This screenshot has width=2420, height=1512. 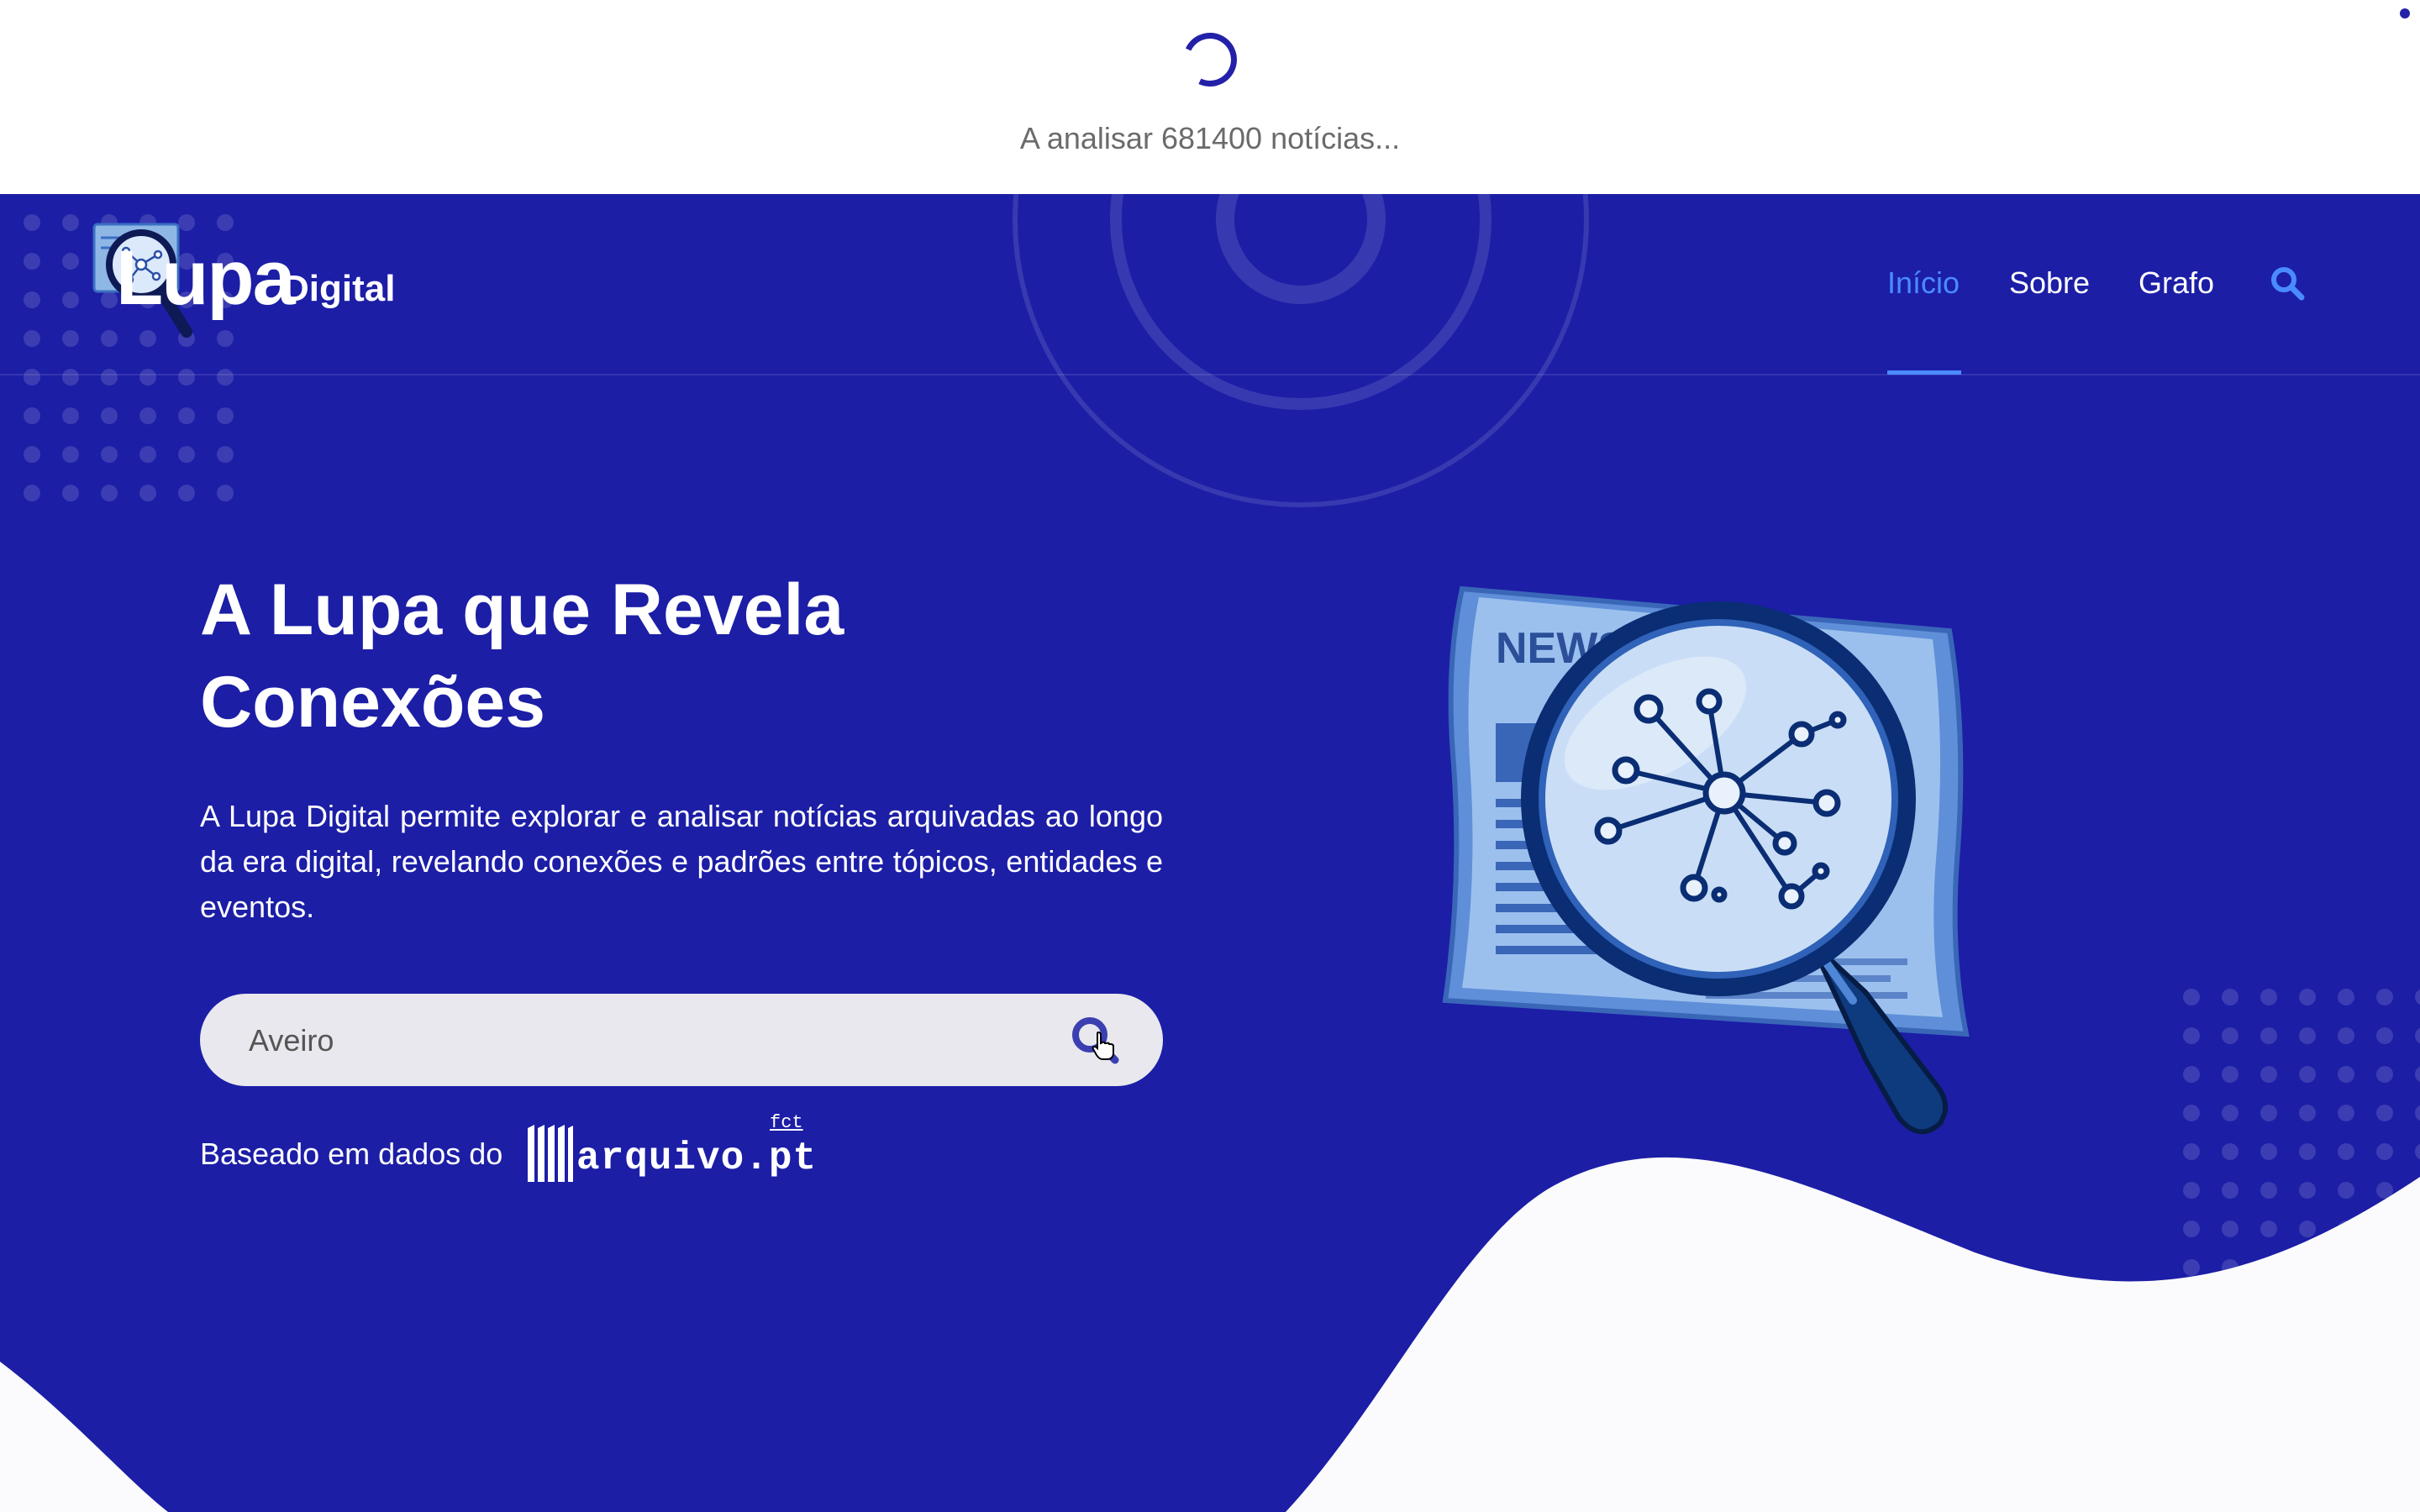 I want to click on hero-search-box, so click(x=681, y=1041).